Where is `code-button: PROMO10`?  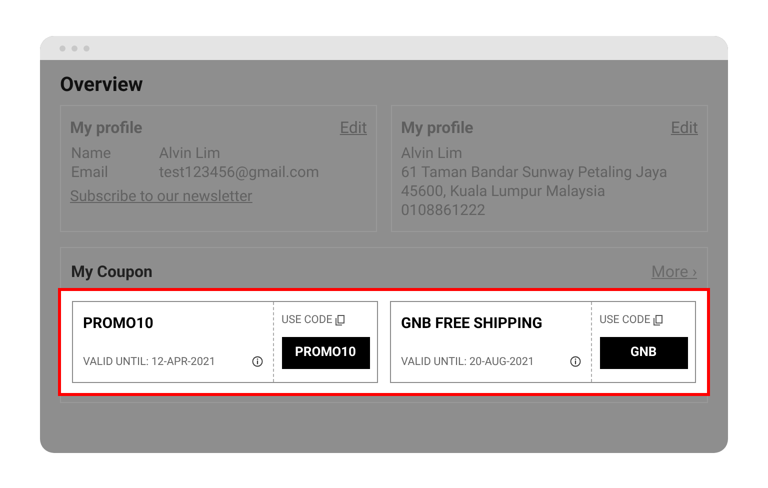
code-button: PROMO10 is located at coordinates (326, 352).